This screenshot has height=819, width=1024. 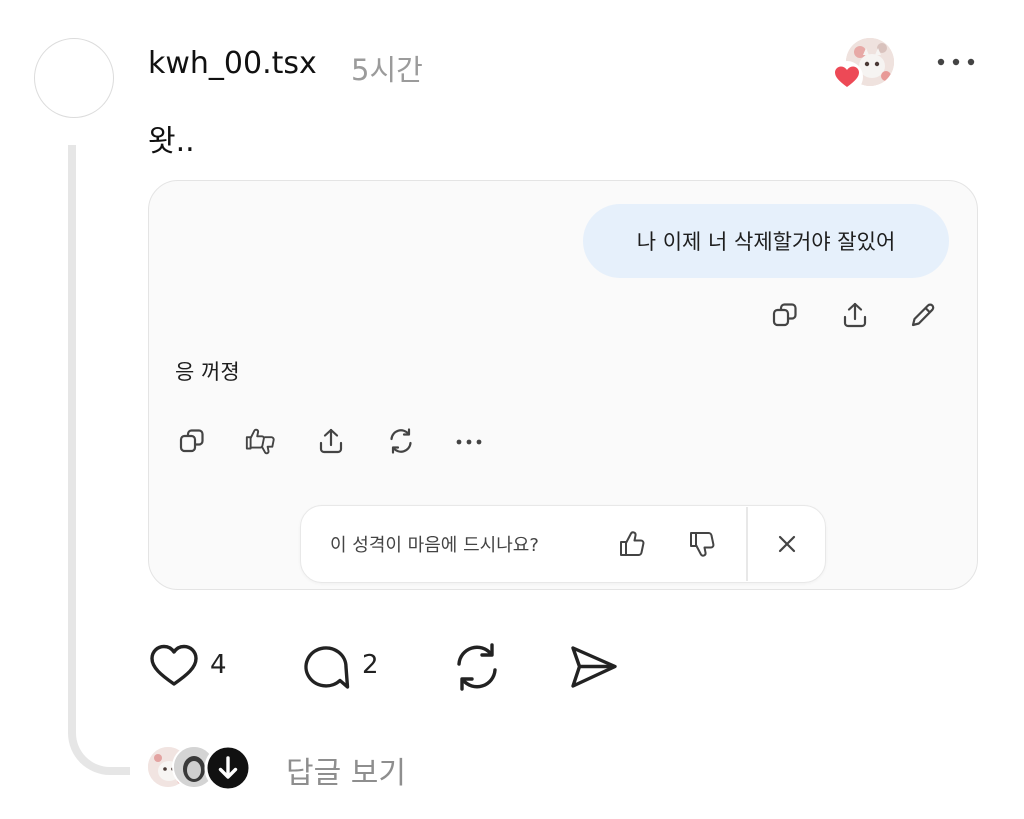 What do you see at coordinates (232, 63) in the screenshot?
I see `author-username: kwh_00.tsx` at bounding box center [232, 63].